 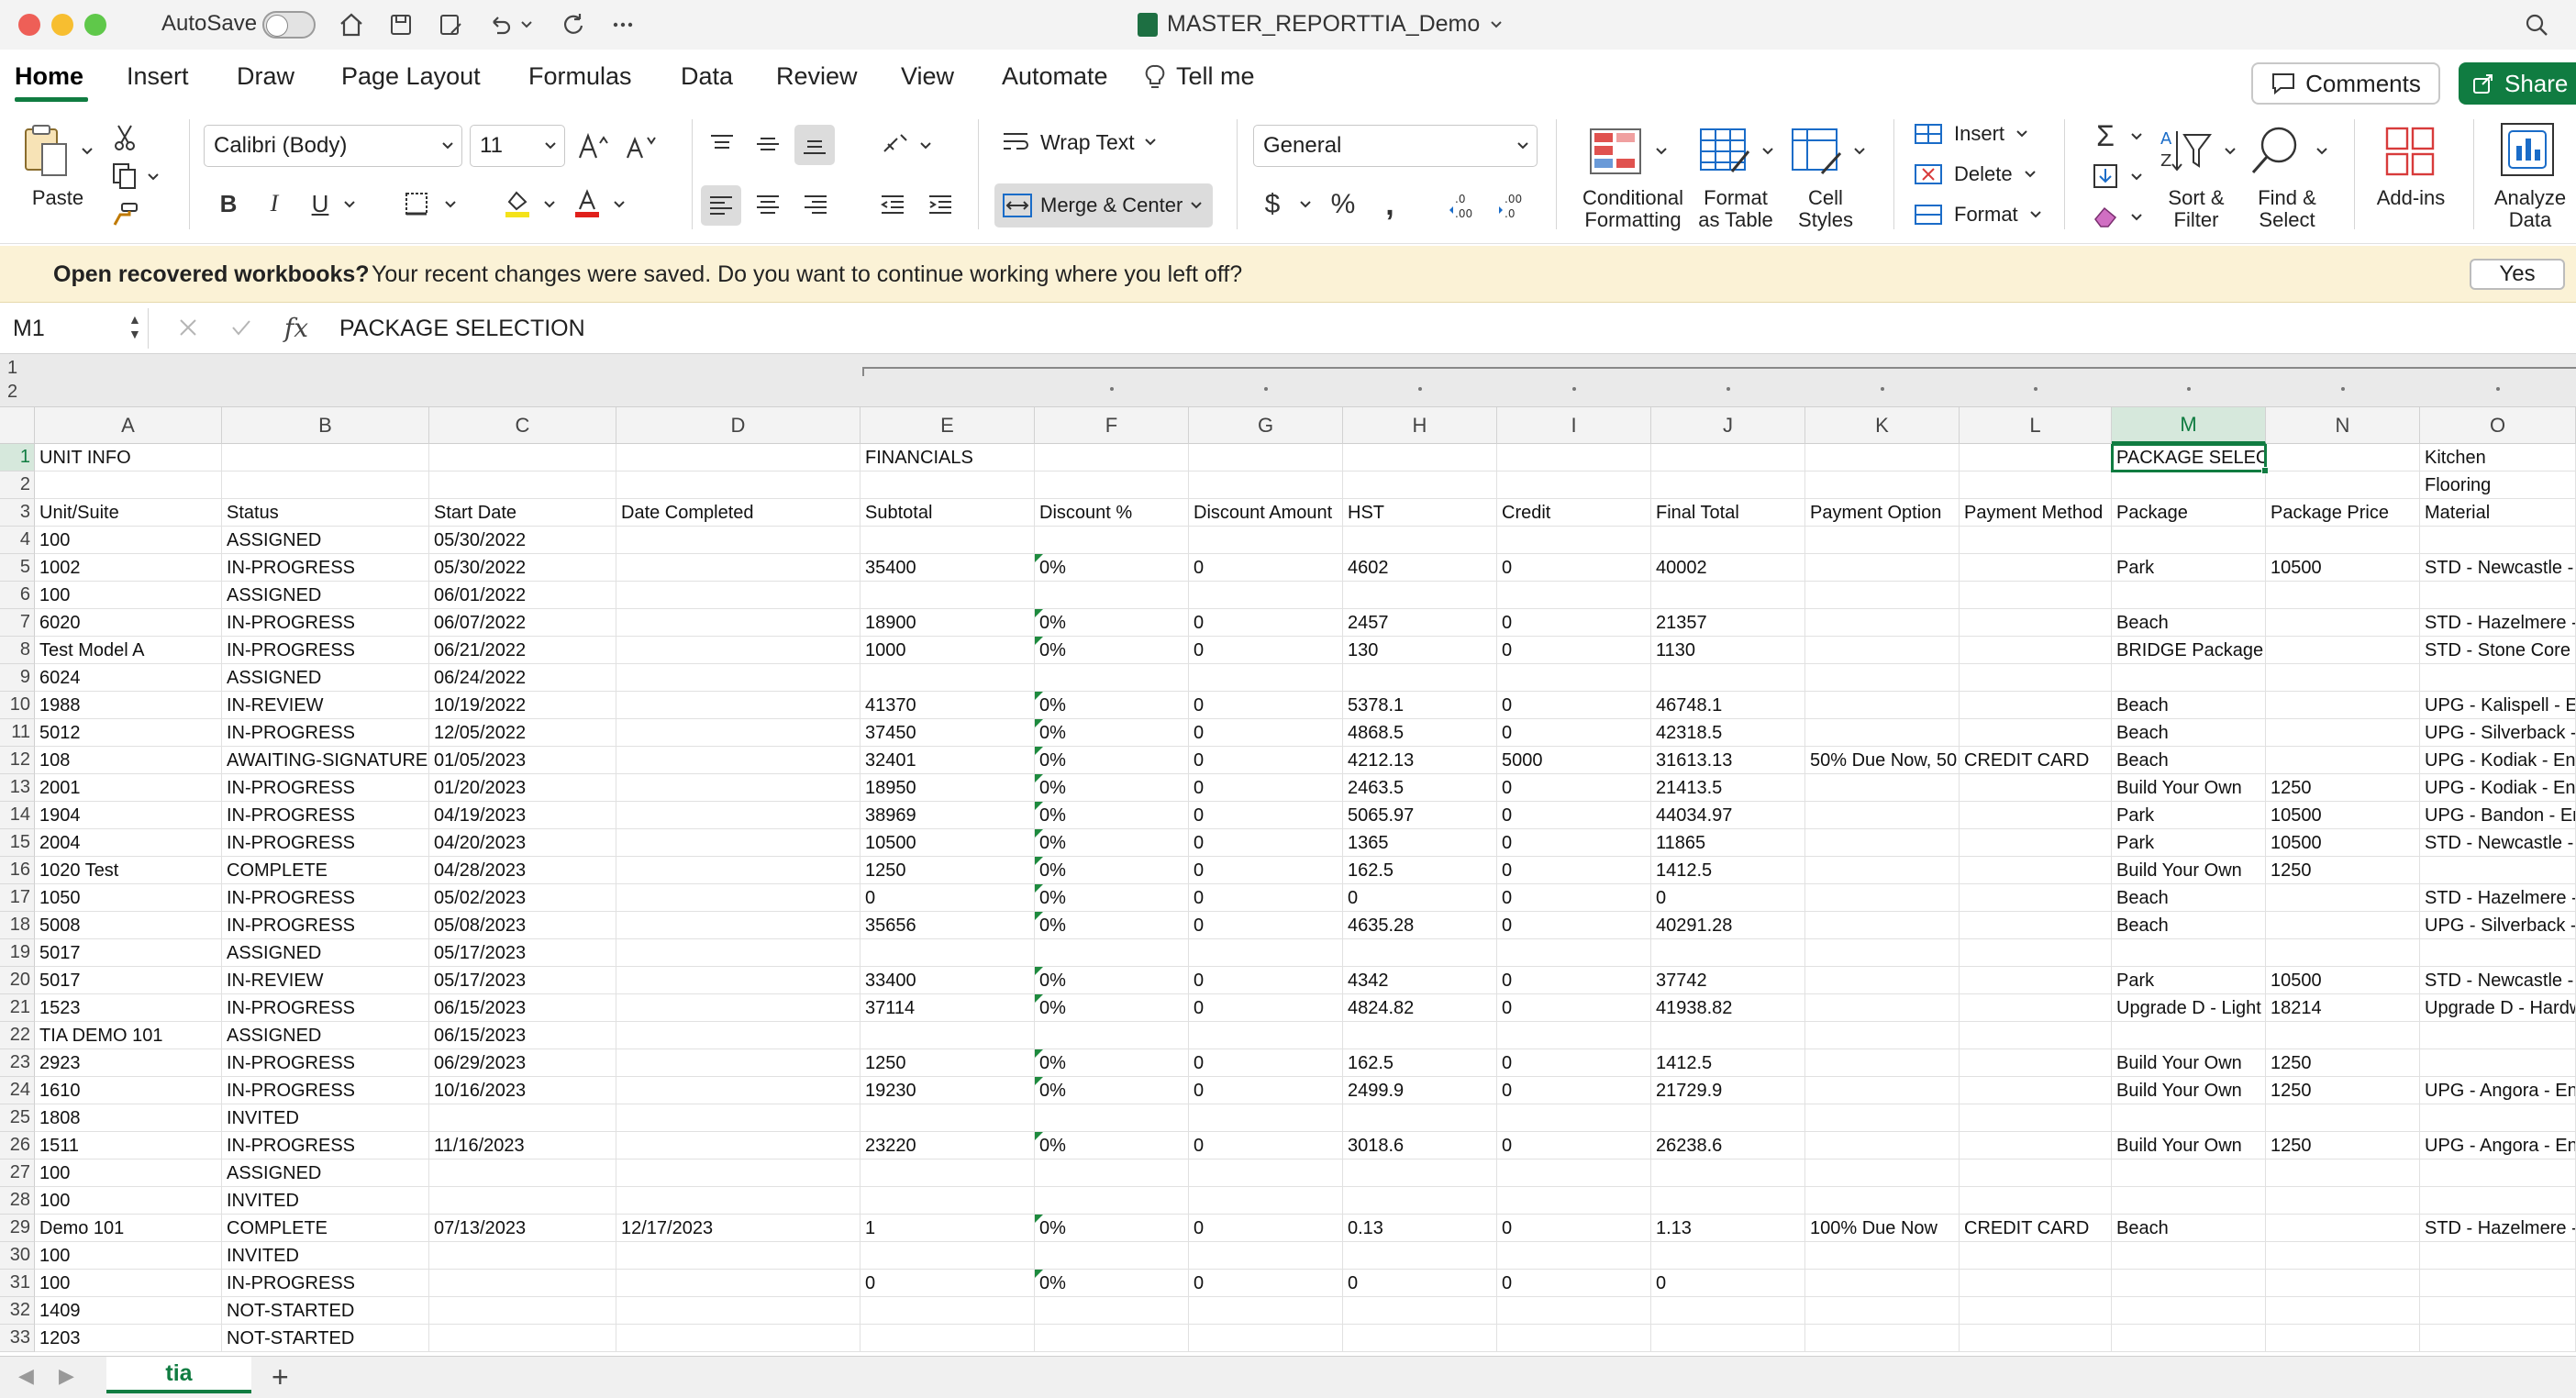 I want to click on cell-m15: Park, so click(x=2189, y=843).